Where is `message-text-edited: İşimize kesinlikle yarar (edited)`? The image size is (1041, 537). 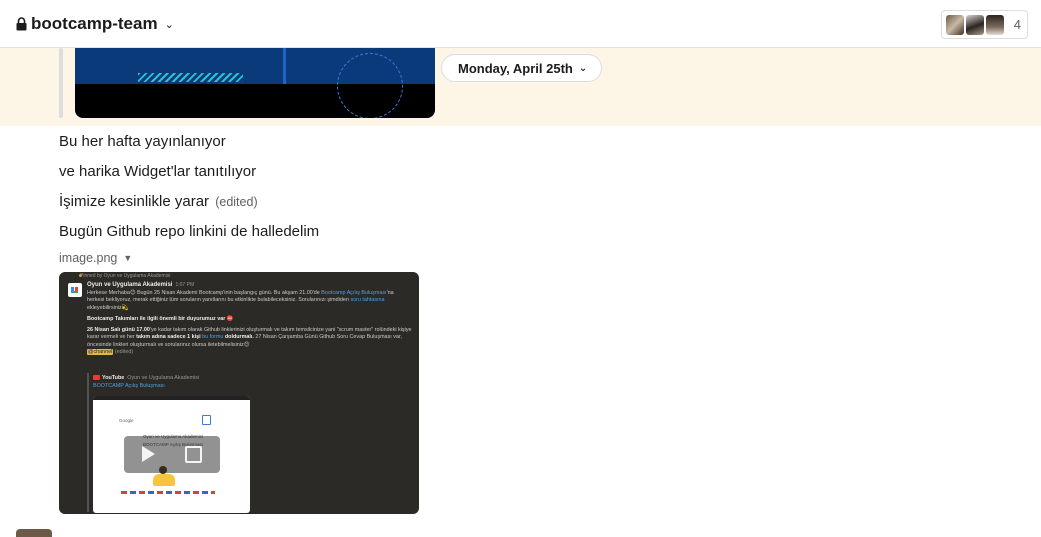 message-text-edited: İşimize kesinlikle yarar (edited) is located at coordinates (158, 201).